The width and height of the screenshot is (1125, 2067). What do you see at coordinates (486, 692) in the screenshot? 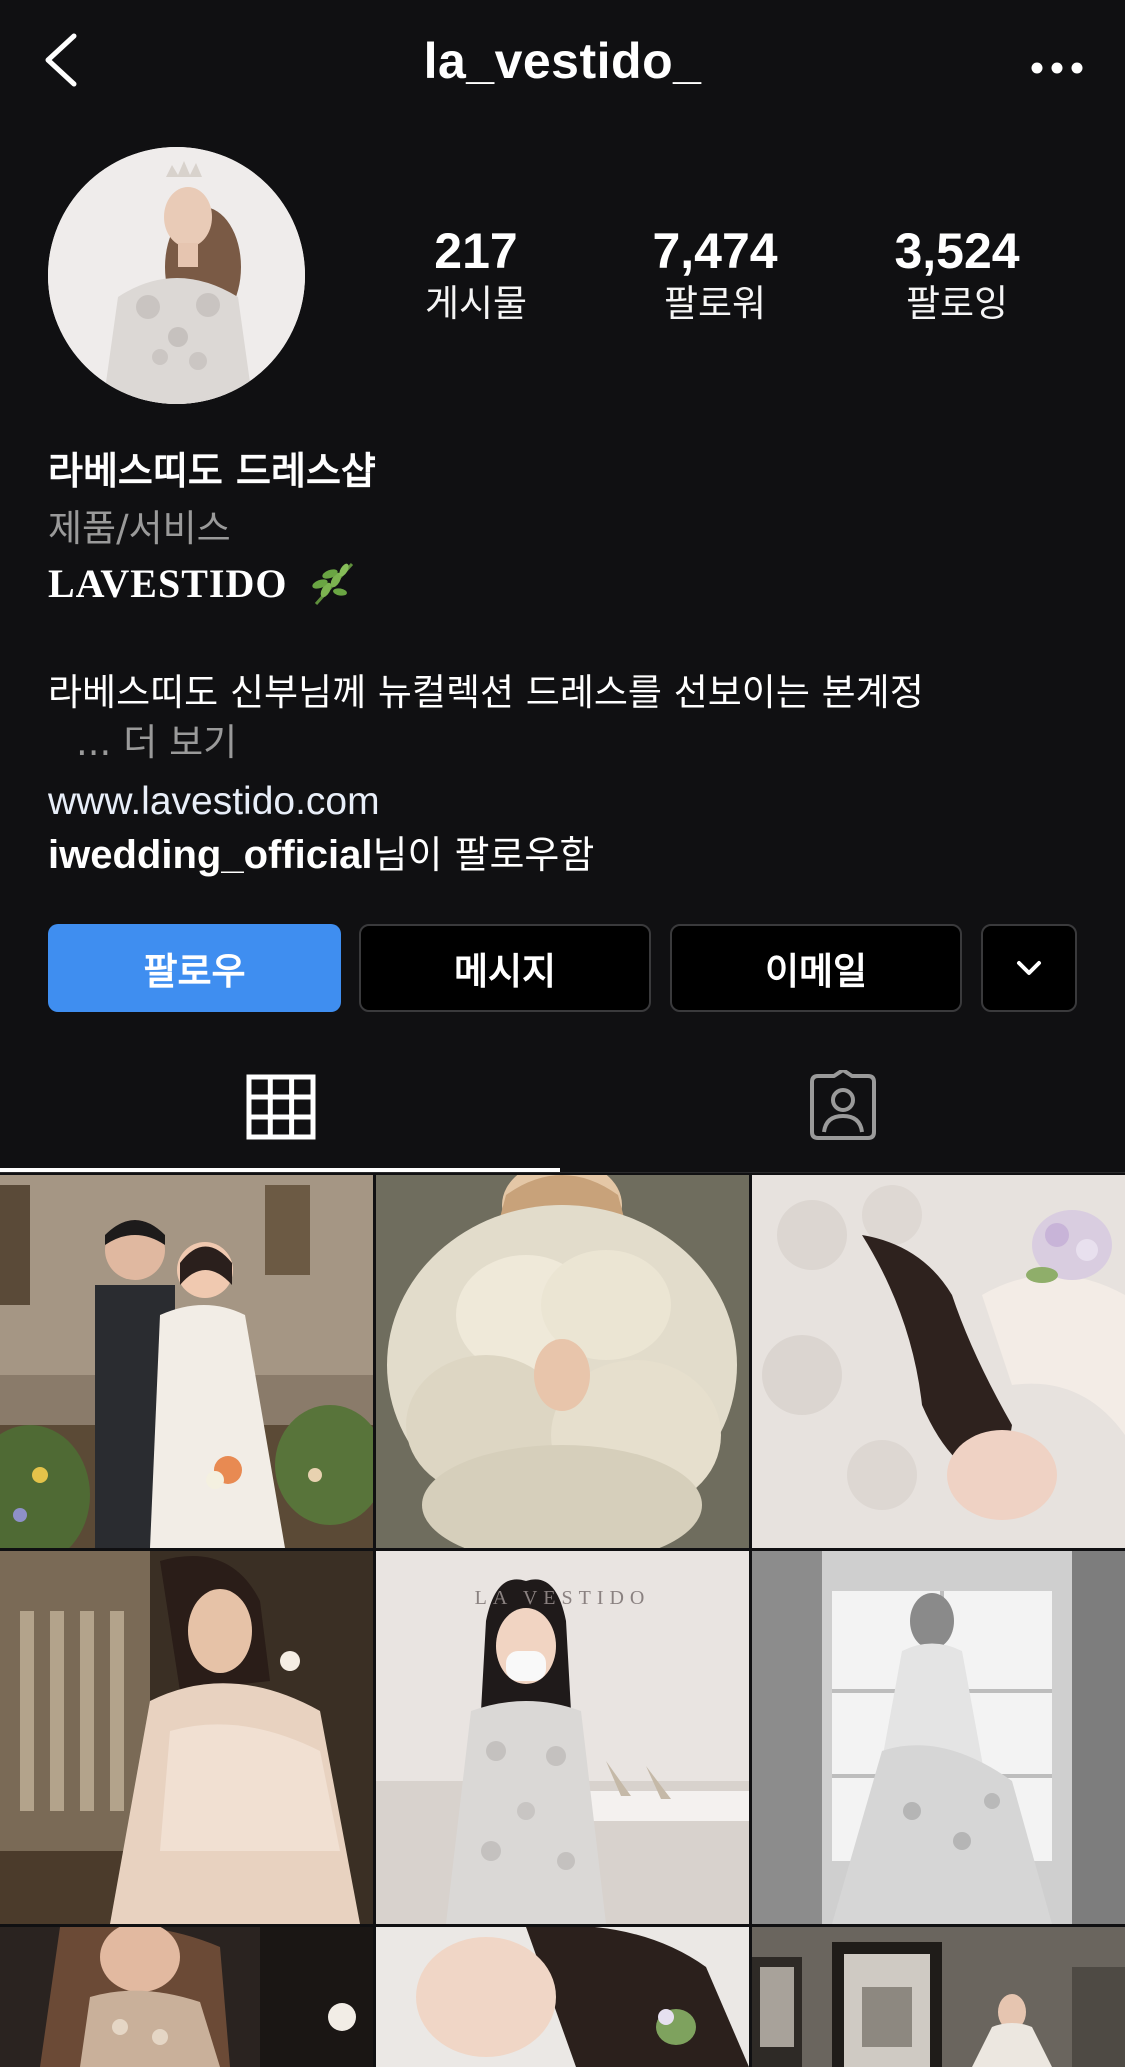
I see `profile-description: 라베스띠도 신부님께 뉴컬렉션 드레스를 선보이는 본계정` at bounding box center [486, 692].